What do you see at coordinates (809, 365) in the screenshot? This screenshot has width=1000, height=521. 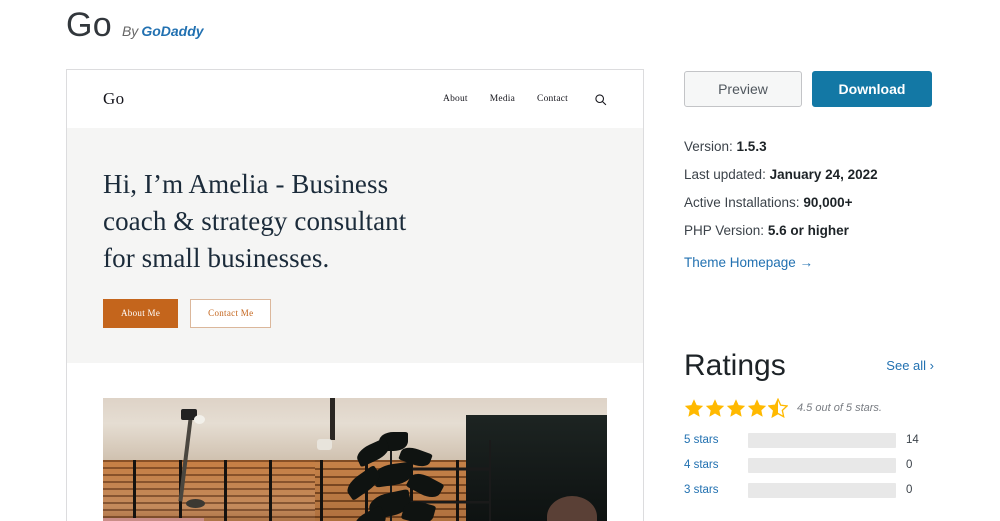 I see `ratings-header: Ratings See all ›` at bounding box center [809, 365].